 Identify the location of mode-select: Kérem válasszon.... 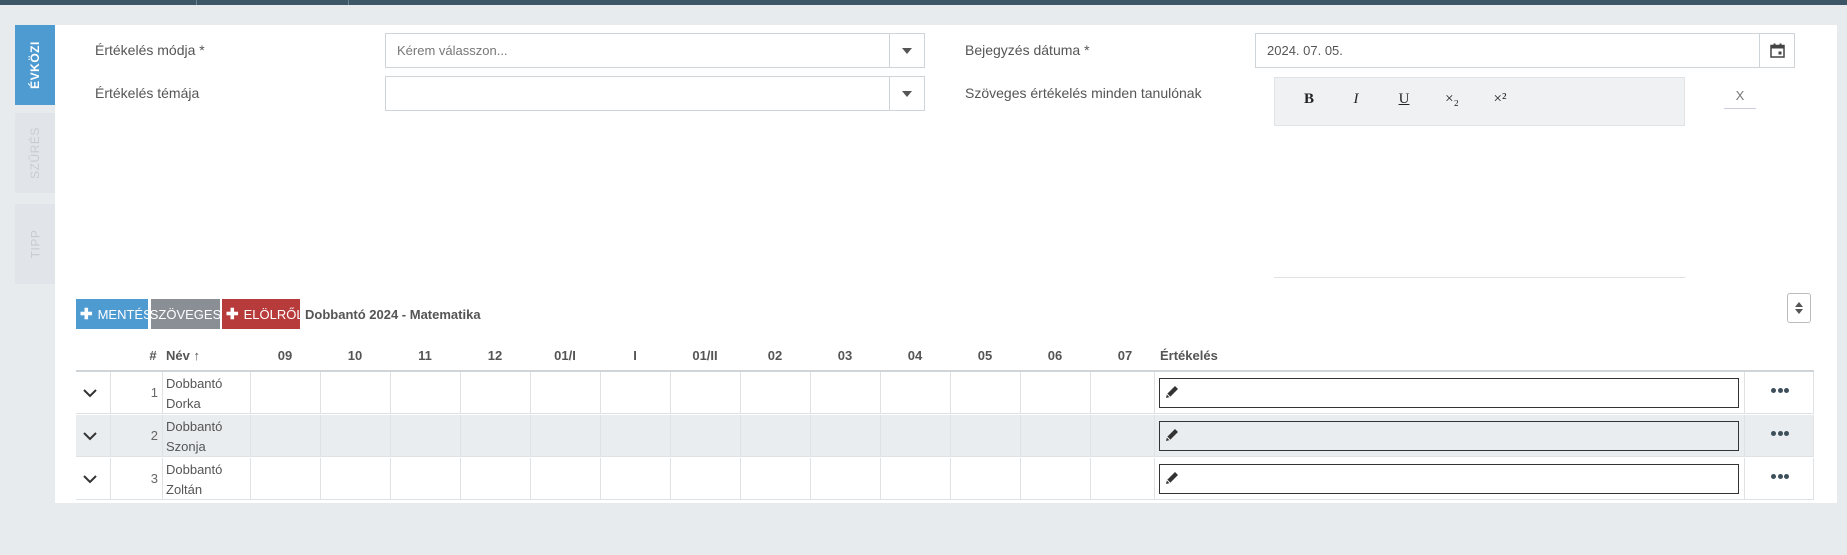
(655, 50).